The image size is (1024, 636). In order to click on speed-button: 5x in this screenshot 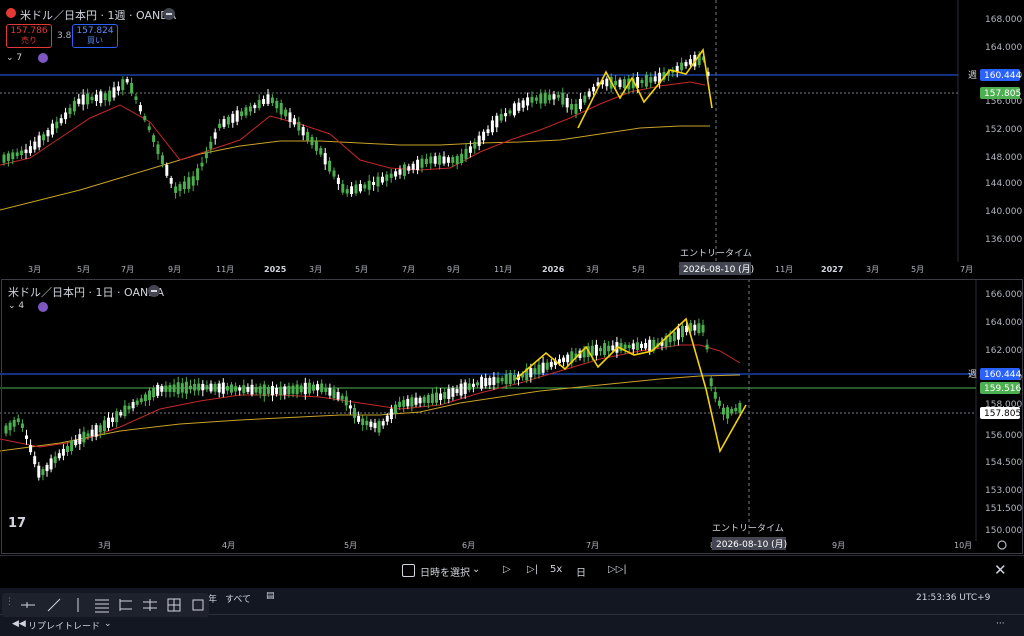, I will do `click(556, 569)`.